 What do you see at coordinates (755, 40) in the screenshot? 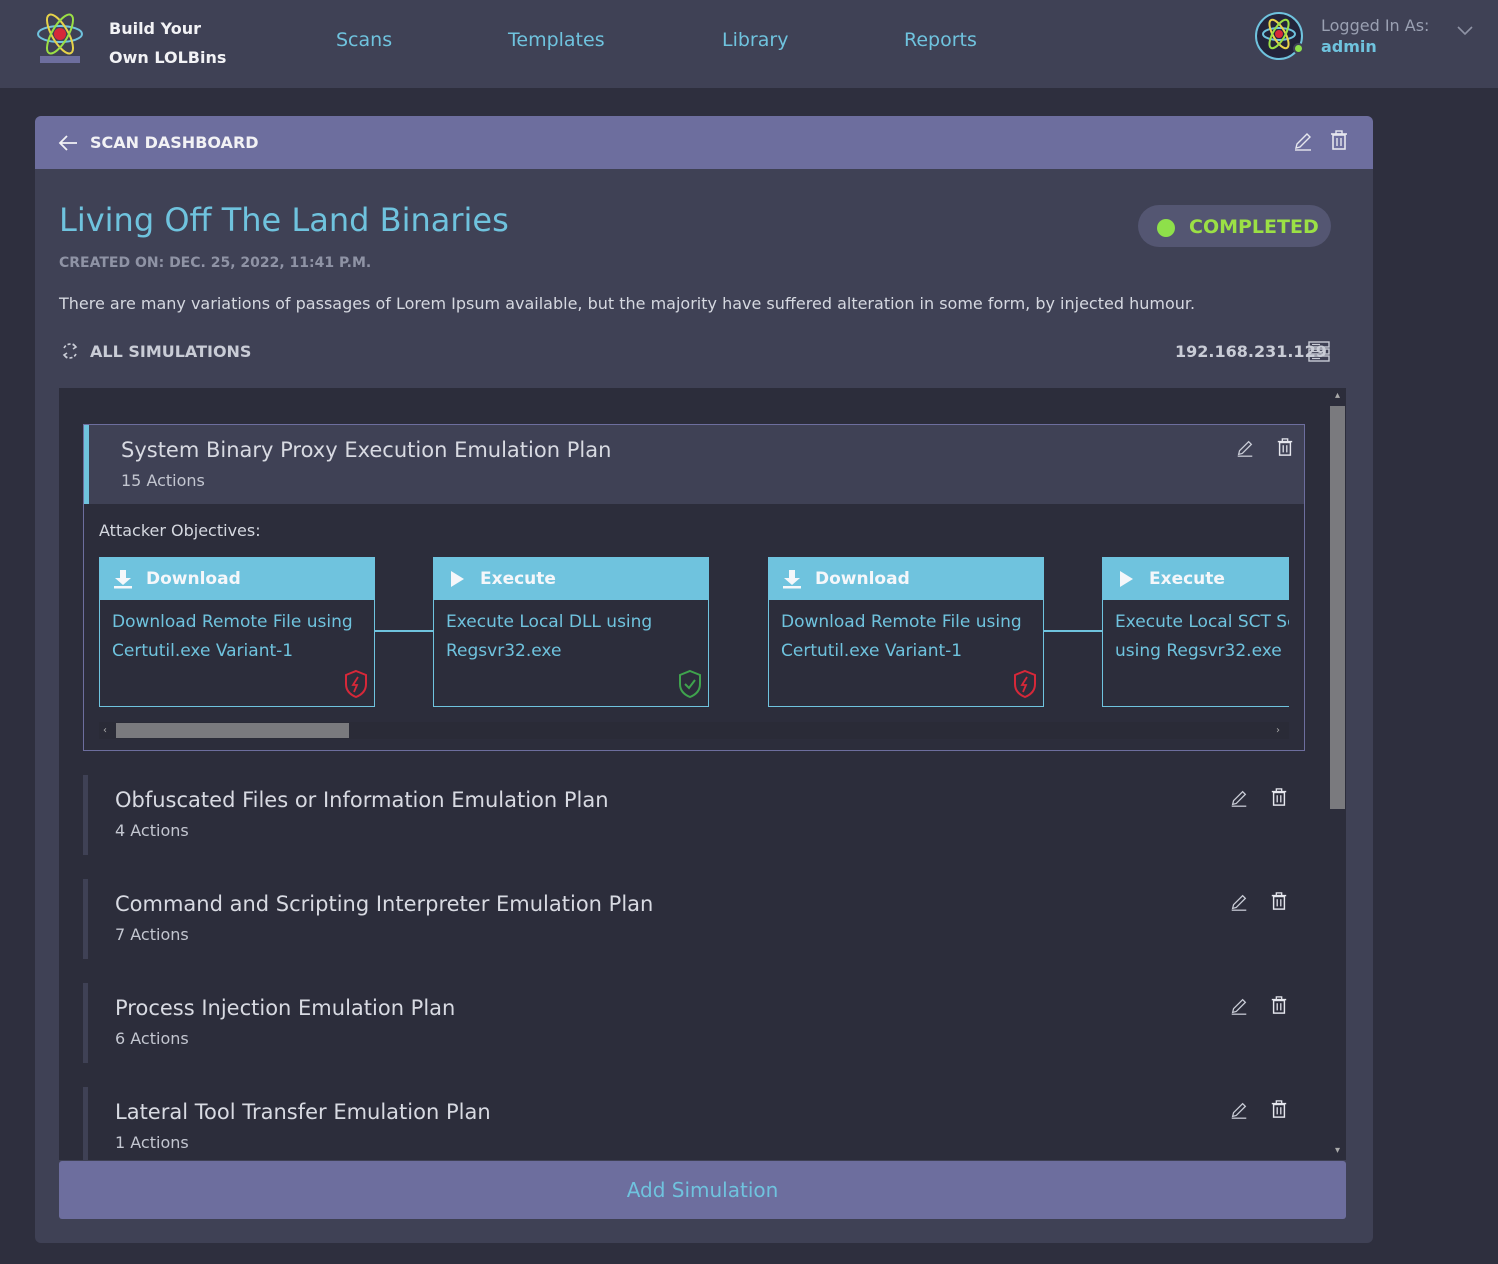
I see `nav-library: Library` at bounding box center [755, 40].